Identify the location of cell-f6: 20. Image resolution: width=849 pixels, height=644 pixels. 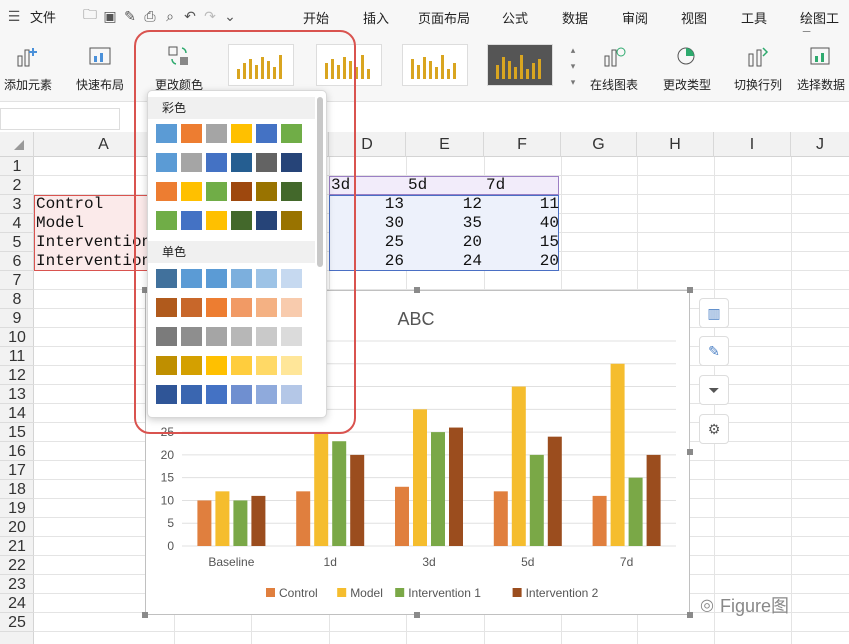
(521, 261).